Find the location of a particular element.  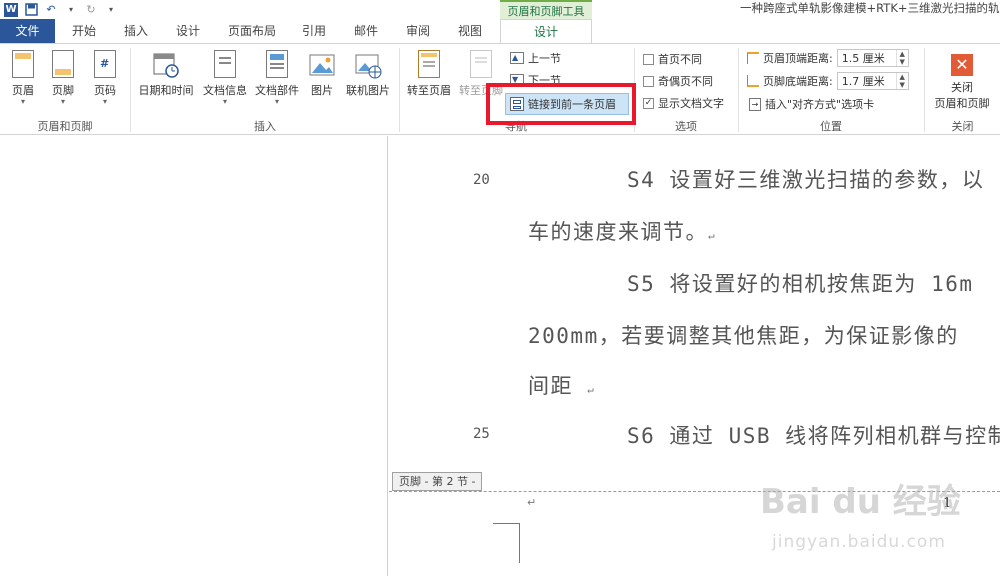

group-label-hf: 页眉和页脚 is located at coordinates (65, 126).